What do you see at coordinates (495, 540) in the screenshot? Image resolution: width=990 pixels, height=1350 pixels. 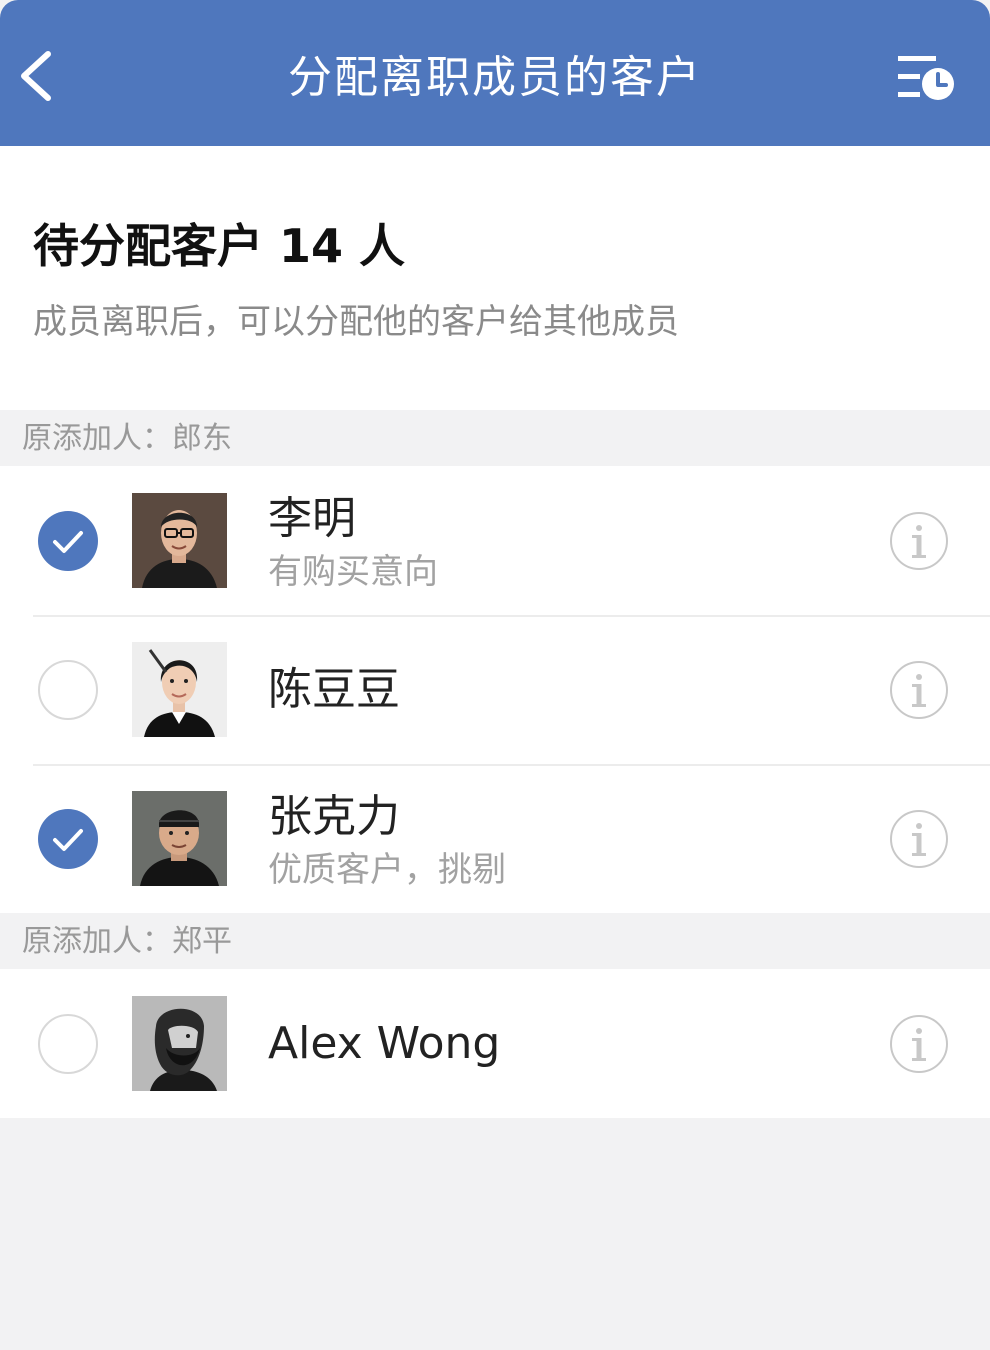 I see `customer-row: 李明 有购买意向` at bounding box center [495, 540].